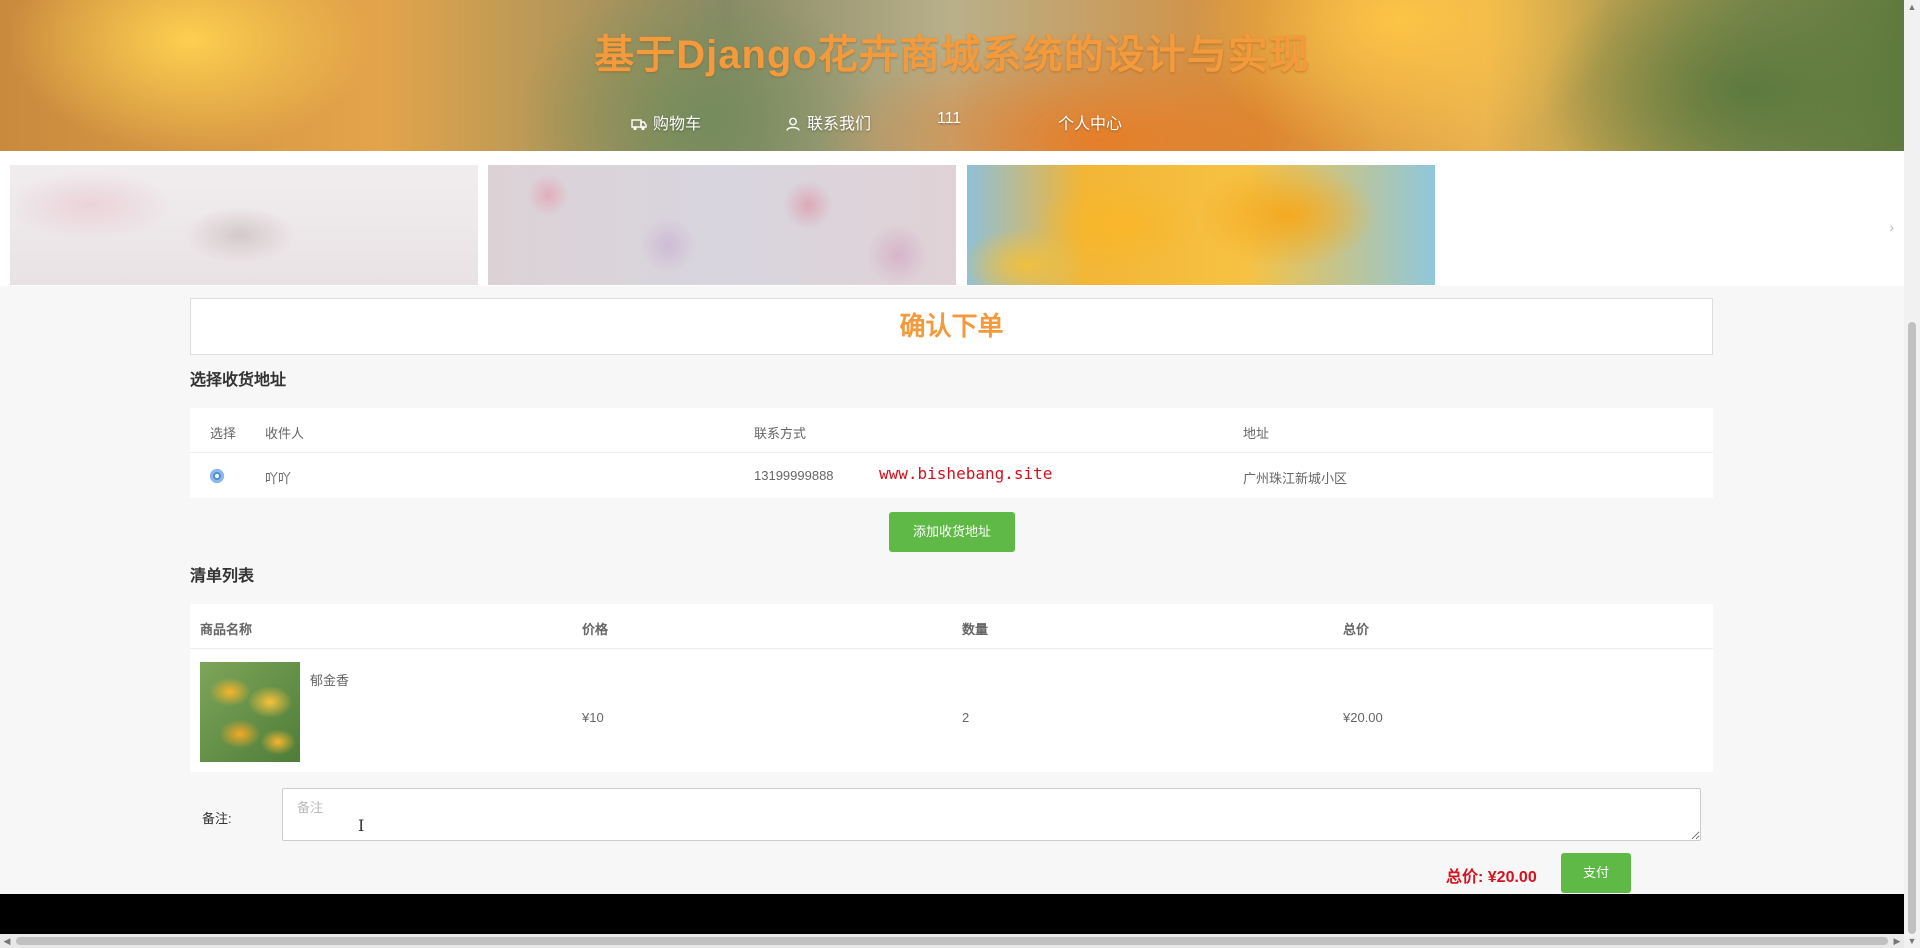  What do you see at coordinates (952, 55) in the screenshot?
I see `site-title: 基于Django花卉商城系统的设计与实现` at bounding box center [952, 55].